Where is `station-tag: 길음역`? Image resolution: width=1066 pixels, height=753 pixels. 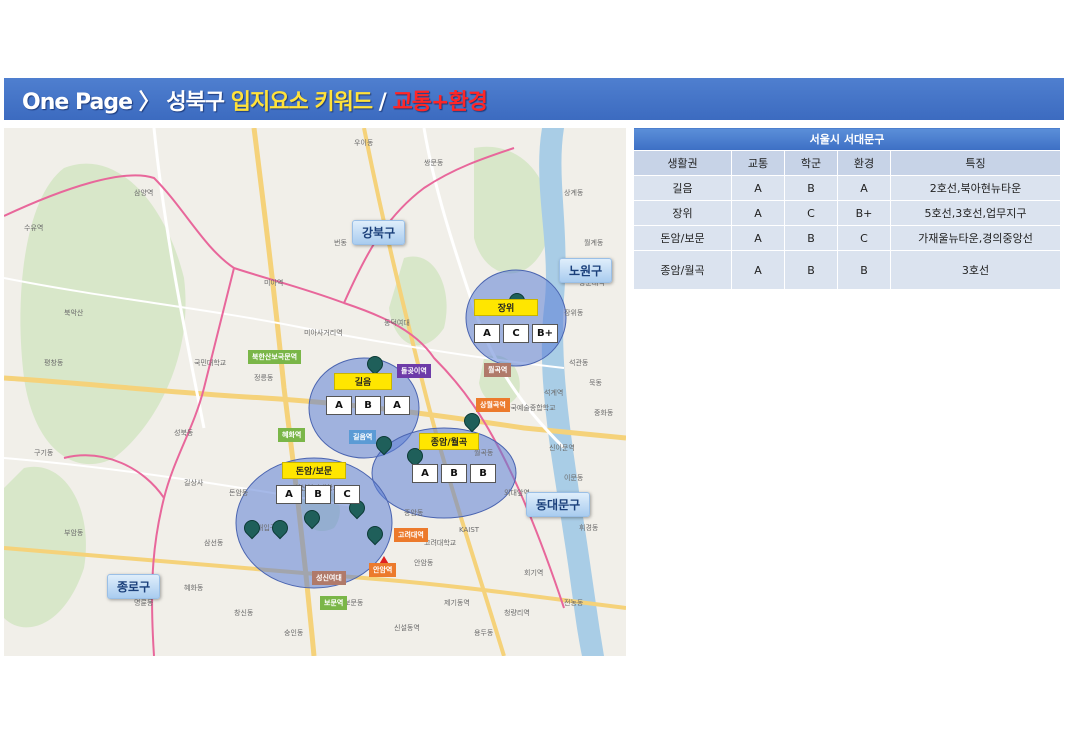 station-tag: 길음역 is located at coordinates (363, 437).